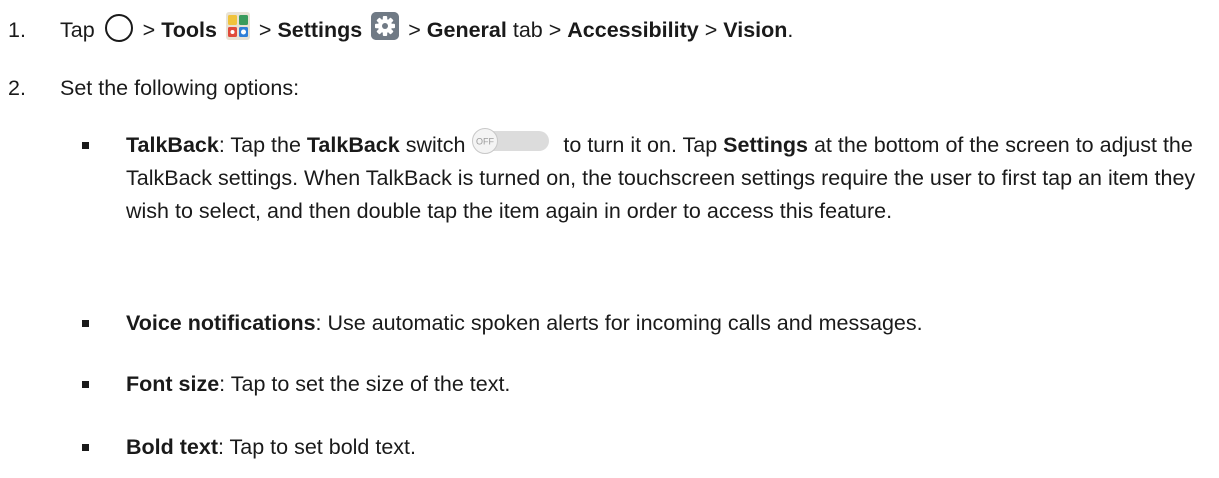 The width and height of the screenshot is (1219, 478). What do you see at coordinates (77, 30) in the screenshot?
I see `tap-text: Tap` at bounding box center [77, 30].